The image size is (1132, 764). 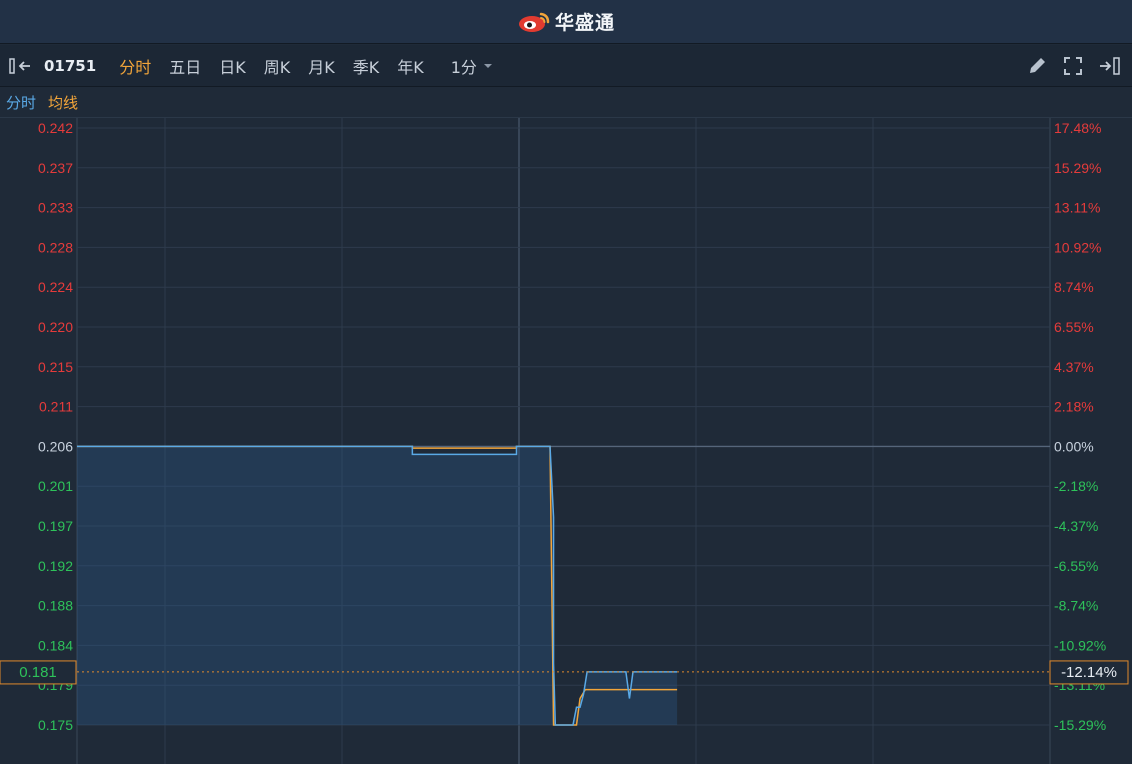 What do you see at coordinates (1080, 725) in the screenshot?
I see `percent-tick-label: -15.29%` at bounding box center [1080, 725].